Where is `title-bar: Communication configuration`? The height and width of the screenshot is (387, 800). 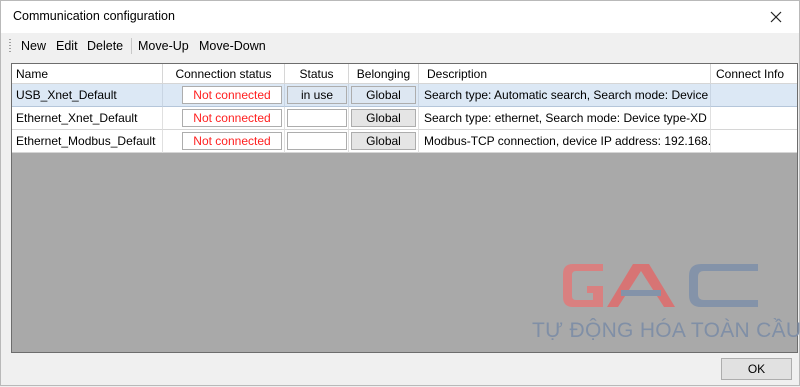
title-bar: Communication configuration is located at coordinates (400, 17).